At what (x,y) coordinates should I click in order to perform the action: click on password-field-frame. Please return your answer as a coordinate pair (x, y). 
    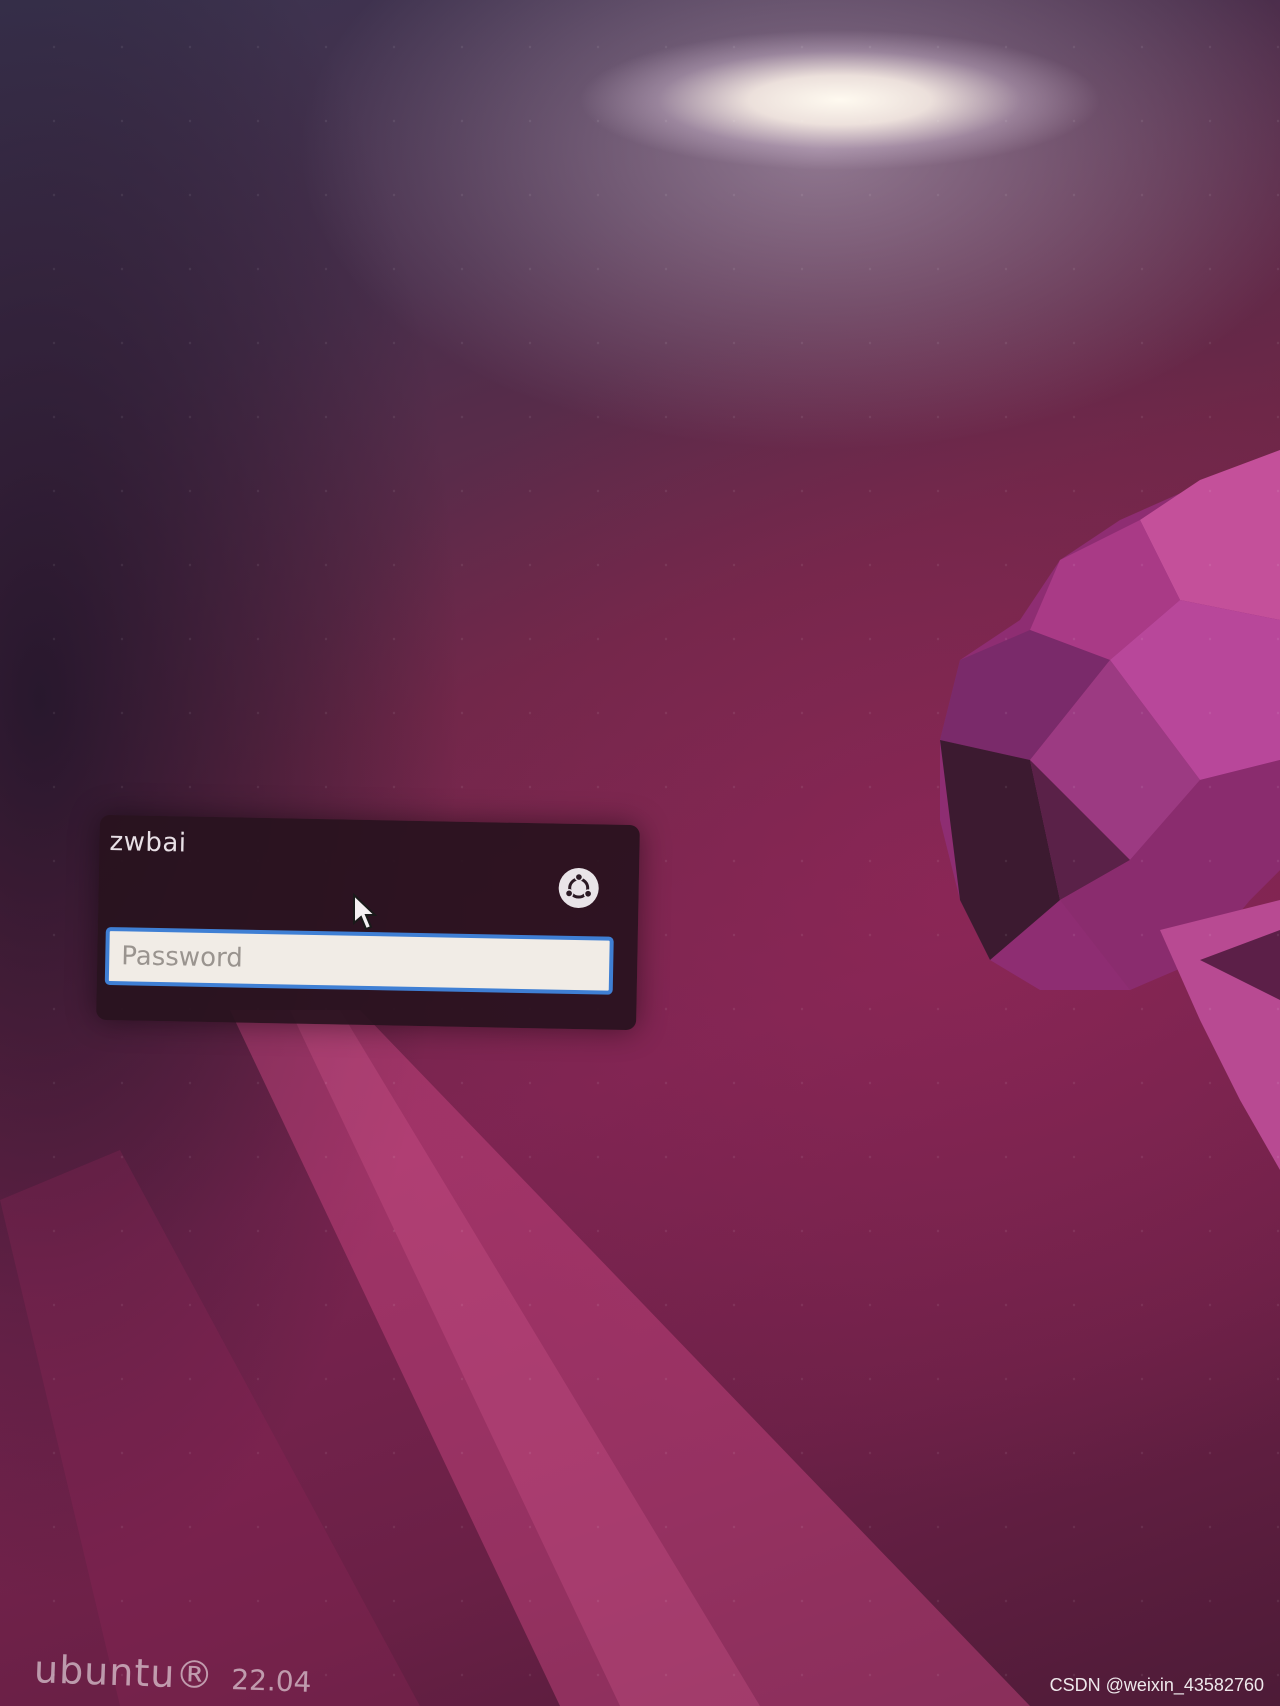
    Looking at the image, I should click on (359, 960).